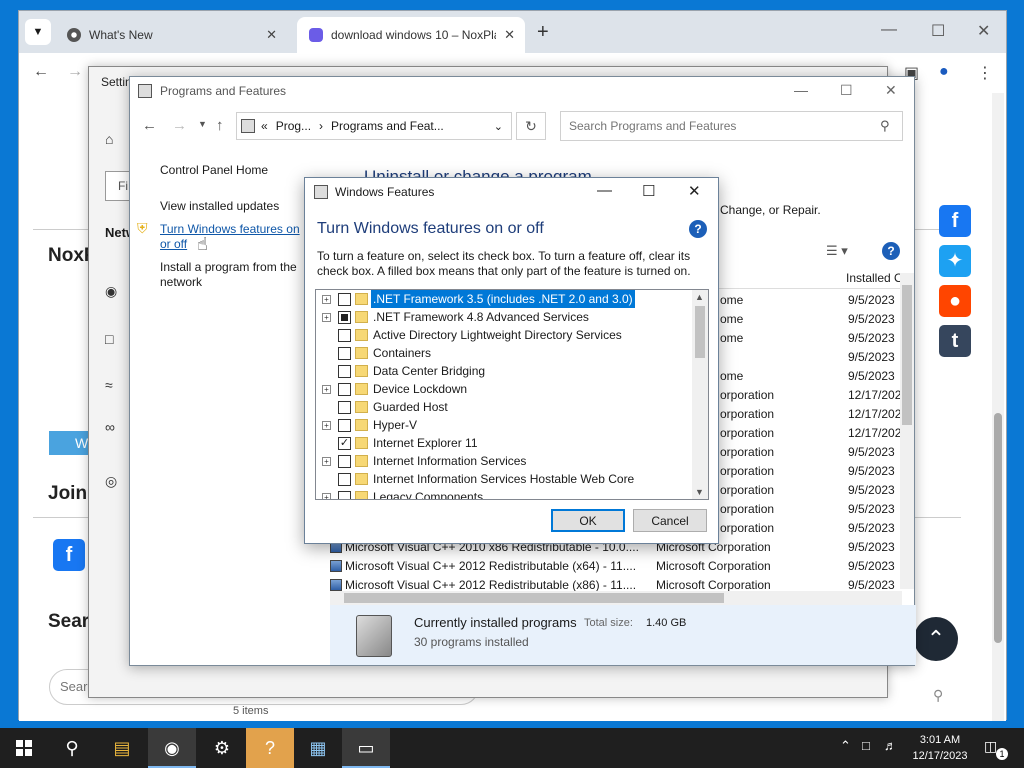 This screenshot has width=1024, height=768. I want to click on turn-windows-features-link: Turn Windows features on or off, so click(234, 237).